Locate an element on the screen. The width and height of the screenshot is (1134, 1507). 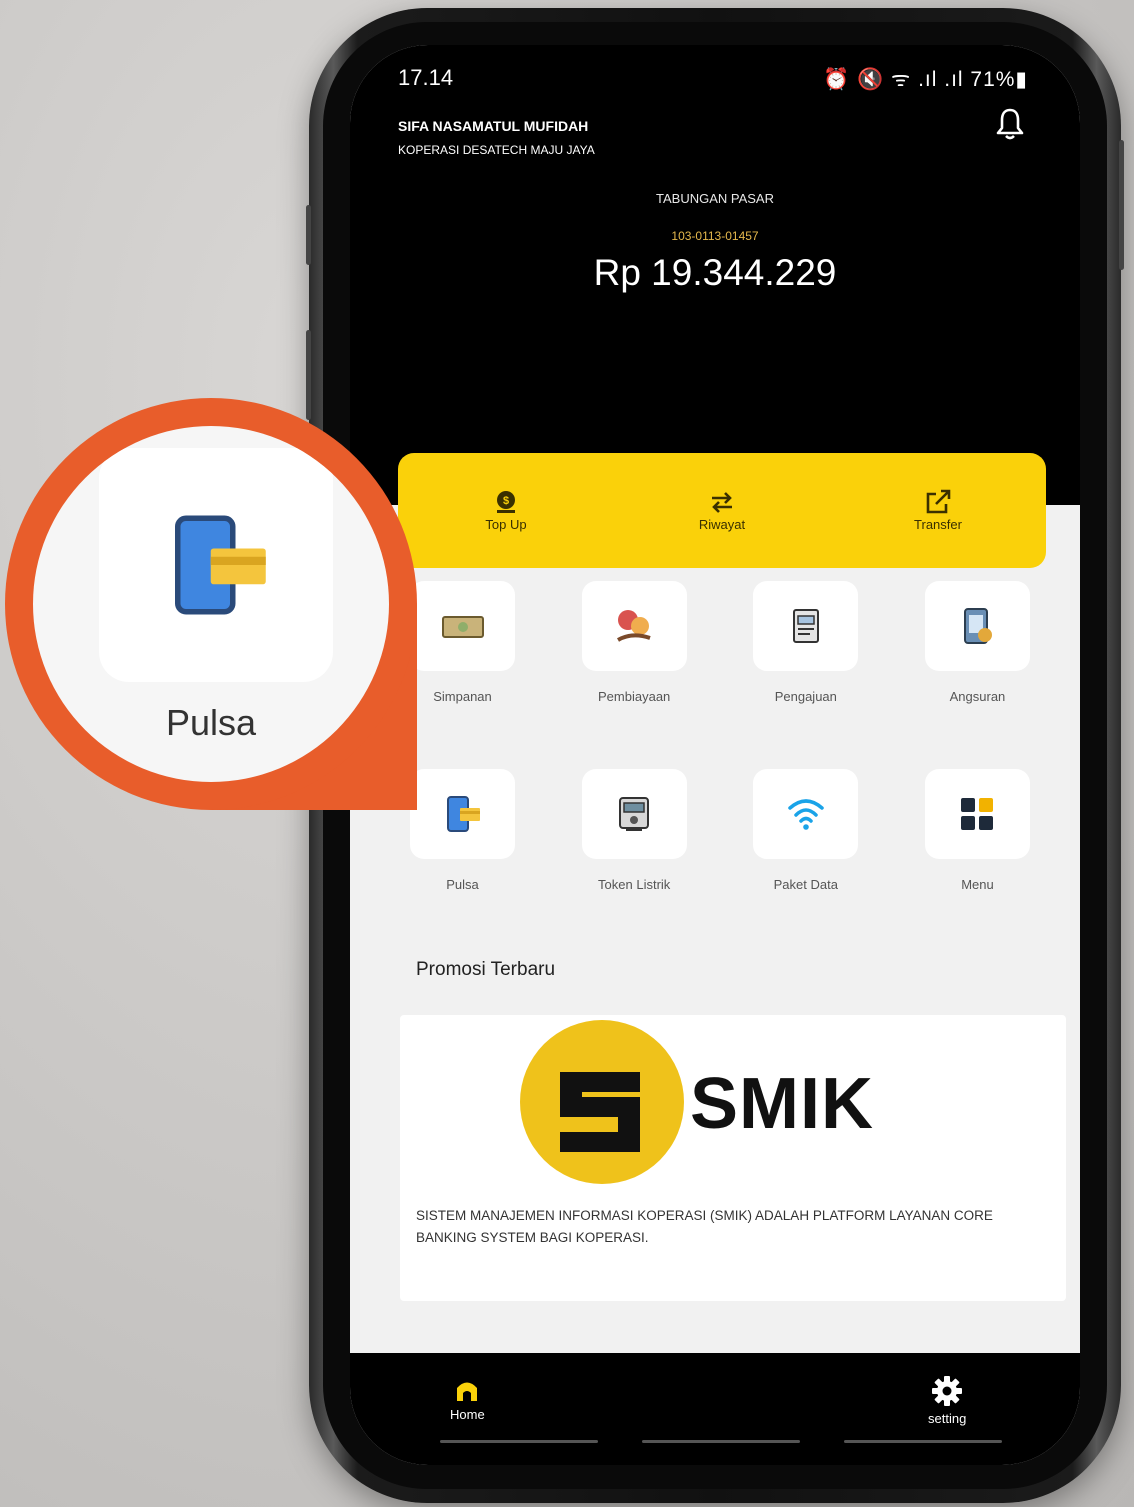
callout-label: Pulsa is located at coordinates (211, 722).